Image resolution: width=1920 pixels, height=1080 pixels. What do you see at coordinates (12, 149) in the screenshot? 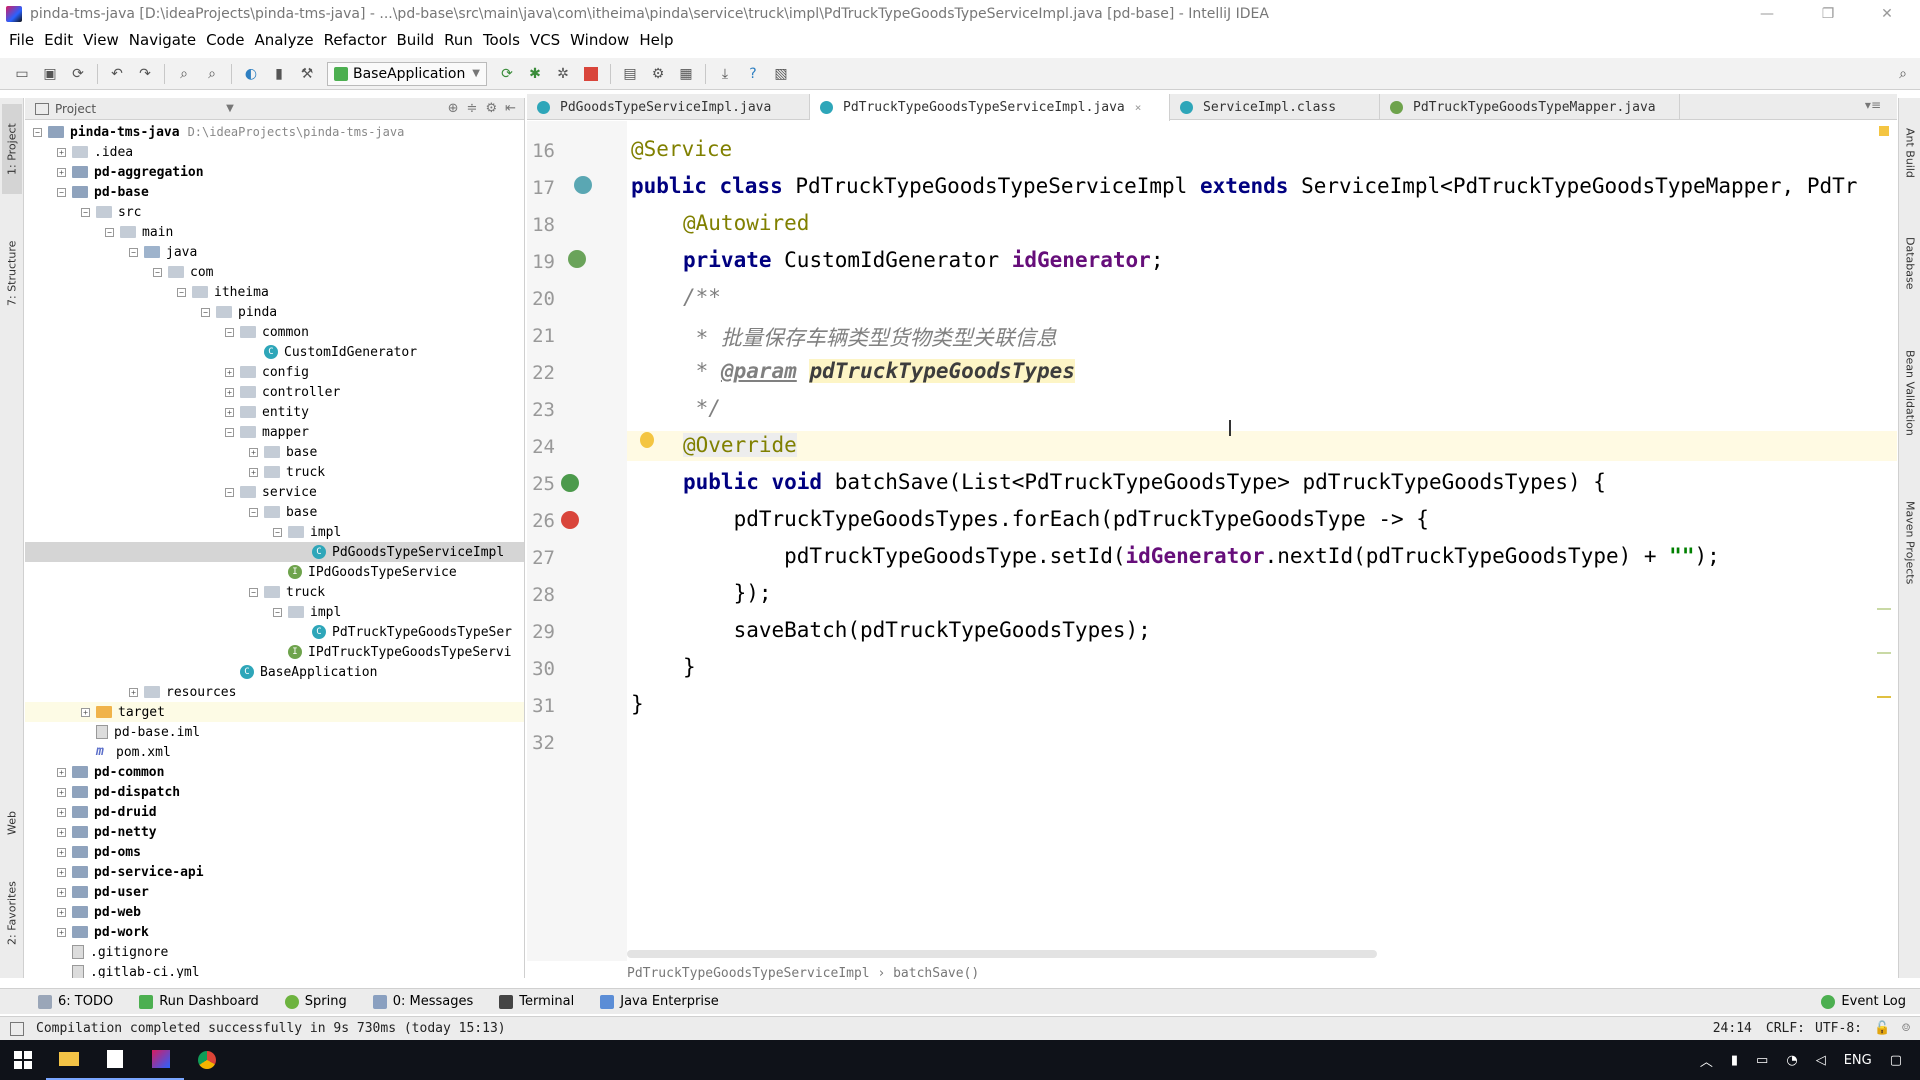
I see `project-tool-tab: 1: Project` at bounding box center [12, 149].